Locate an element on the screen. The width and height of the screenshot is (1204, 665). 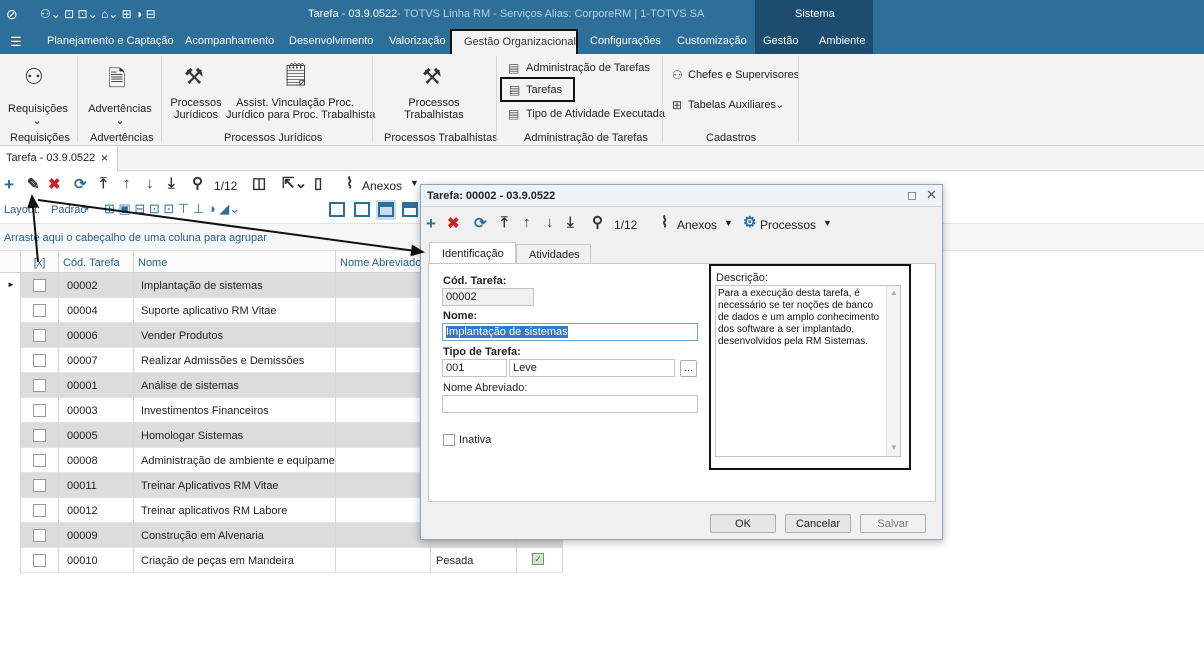
annotation-arrows is located at coordinates (226, 228).